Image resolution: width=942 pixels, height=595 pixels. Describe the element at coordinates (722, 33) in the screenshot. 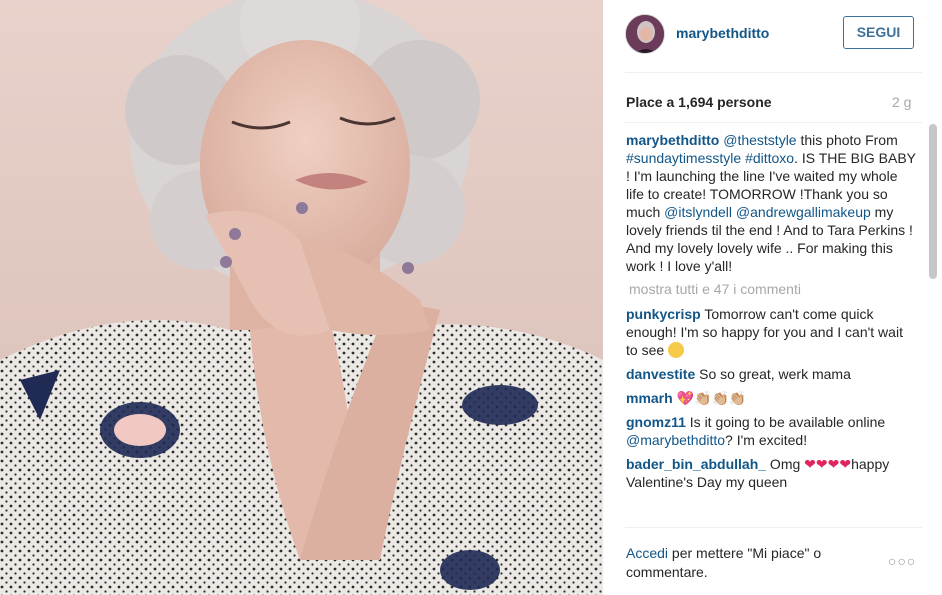

I see `post-username: marybethditto` at that location.